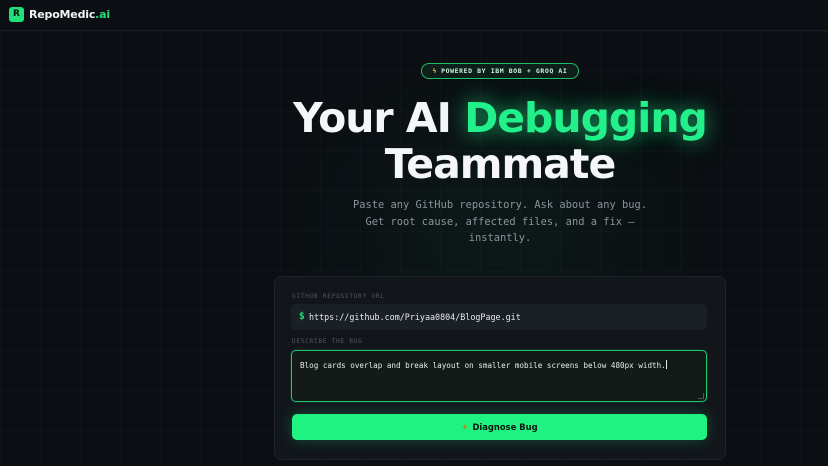 This screenshot has width=828, height=466. What do you see at coordinates (586, 118) in the screenshot?
I see `hero-title-accent: Debugging` at bounding box center [586, 118].